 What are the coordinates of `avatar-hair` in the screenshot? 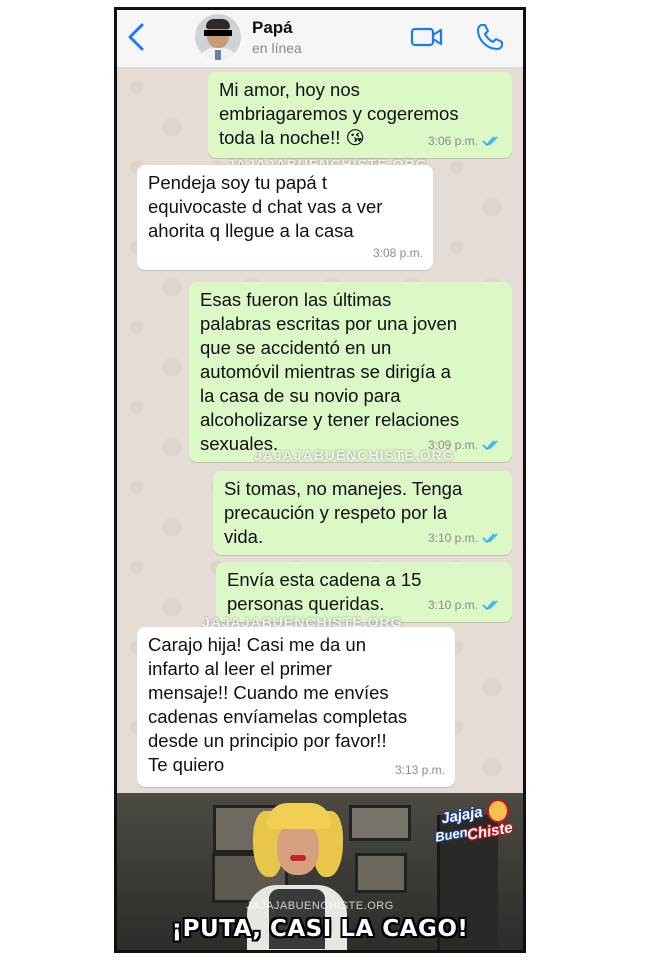 It's located at (218, 24).